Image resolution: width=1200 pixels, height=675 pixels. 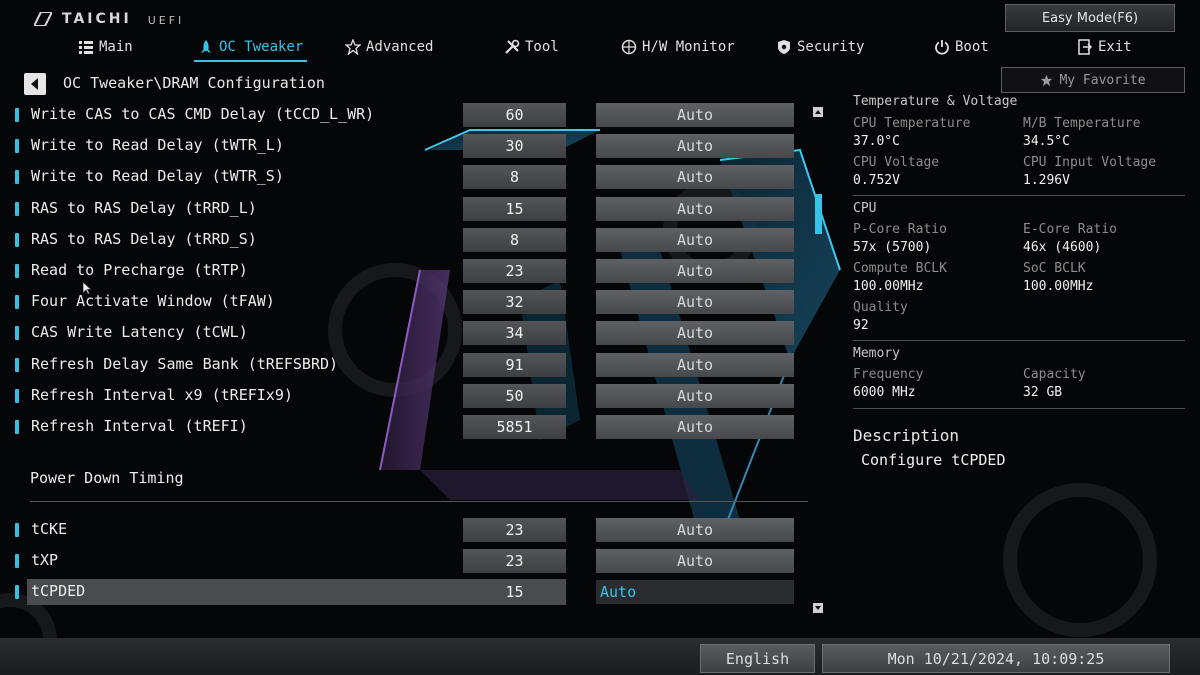 What do you see at coordinates (1047, 80) in the screenshot?
I see `star-icon` at bounding box center [1047, 80].